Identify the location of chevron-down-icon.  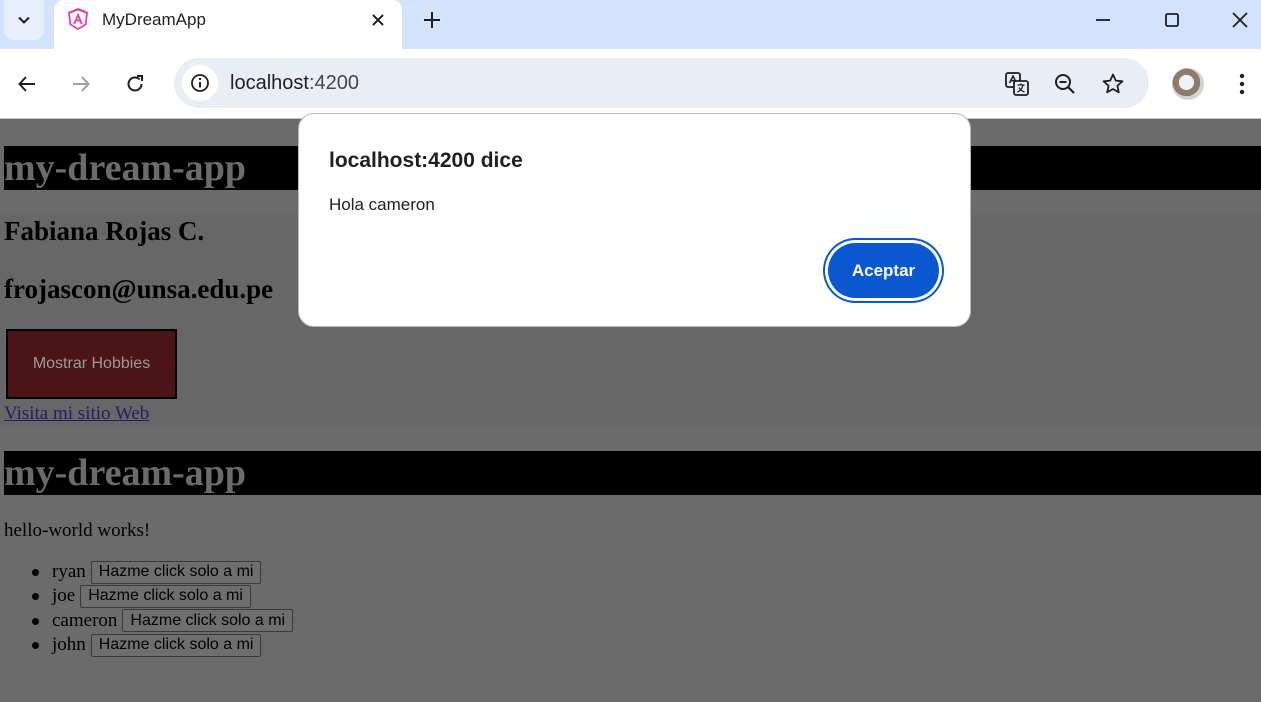
(24, 20).